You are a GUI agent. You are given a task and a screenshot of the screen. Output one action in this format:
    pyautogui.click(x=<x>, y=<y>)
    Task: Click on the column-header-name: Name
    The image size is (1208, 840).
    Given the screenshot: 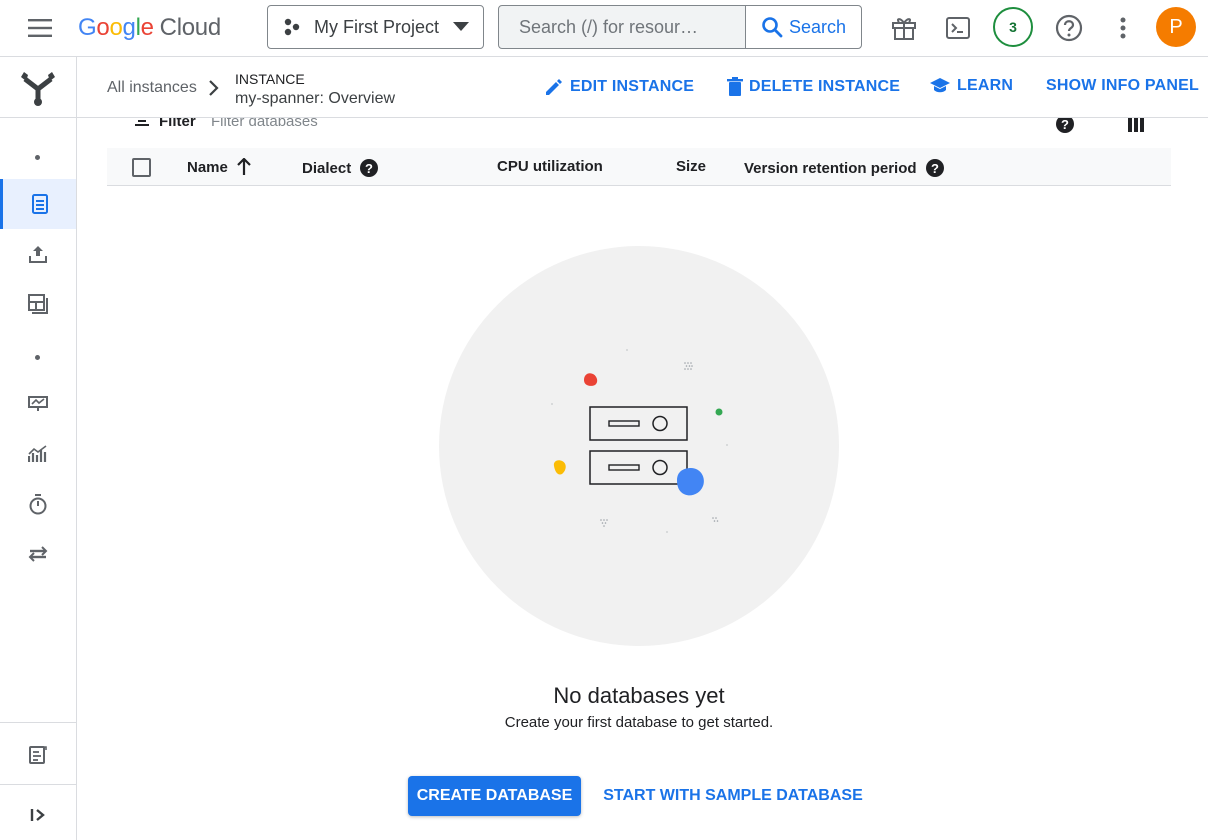 What is the action you would take?
    pyautogui.click(x=219, y=167)
    